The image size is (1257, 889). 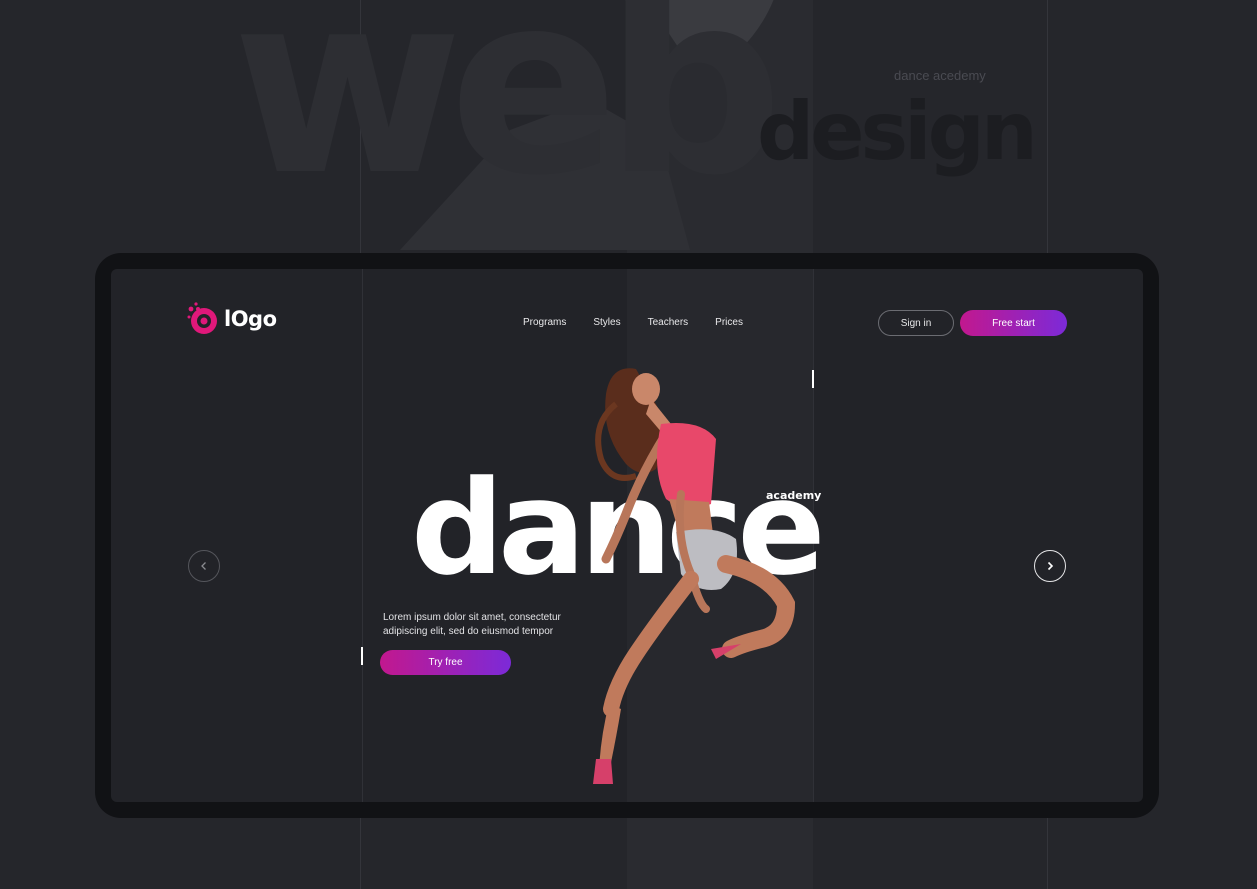 I want to click on site-logo: lOgo, so click(x=231, y=319).